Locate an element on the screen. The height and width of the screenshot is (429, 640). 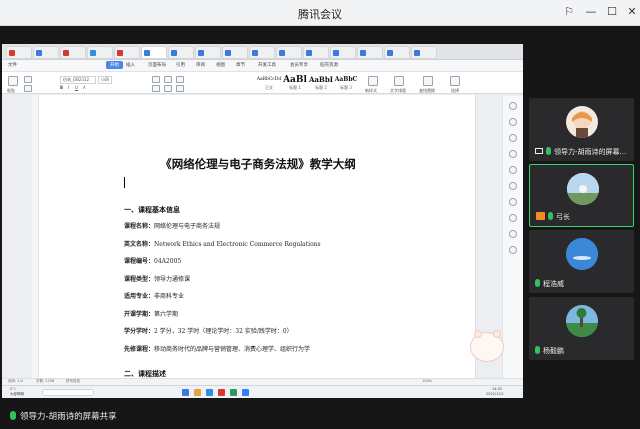
indent-icon is located at coordinates (180, 79).